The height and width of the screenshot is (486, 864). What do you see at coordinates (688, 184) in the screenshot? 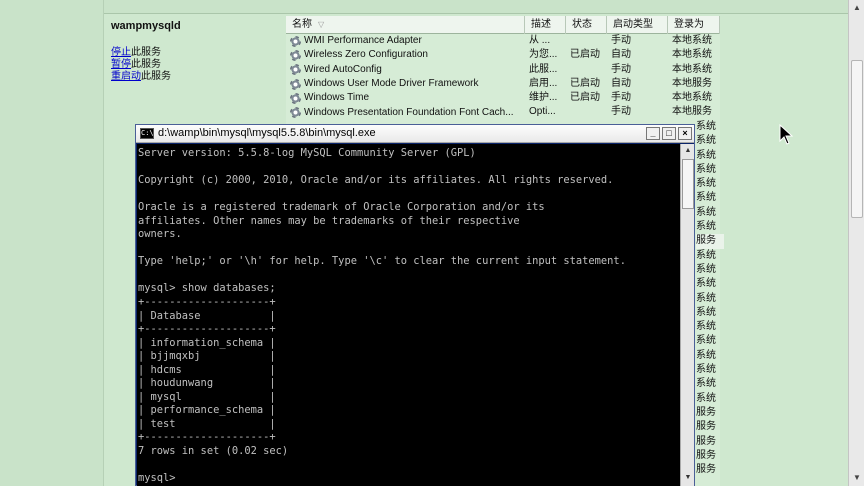
I see `console-scroll-thumb` at bounding box center [688, 184].